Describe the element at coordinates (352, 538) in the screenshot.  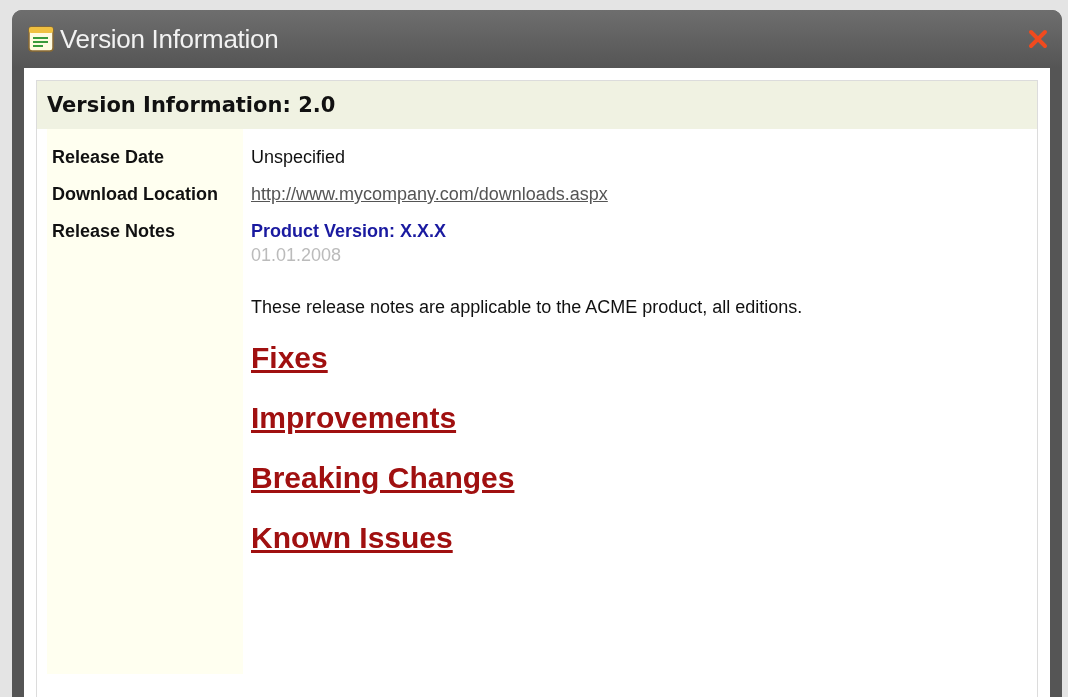
I see `section-link: Known Issues` at that location.